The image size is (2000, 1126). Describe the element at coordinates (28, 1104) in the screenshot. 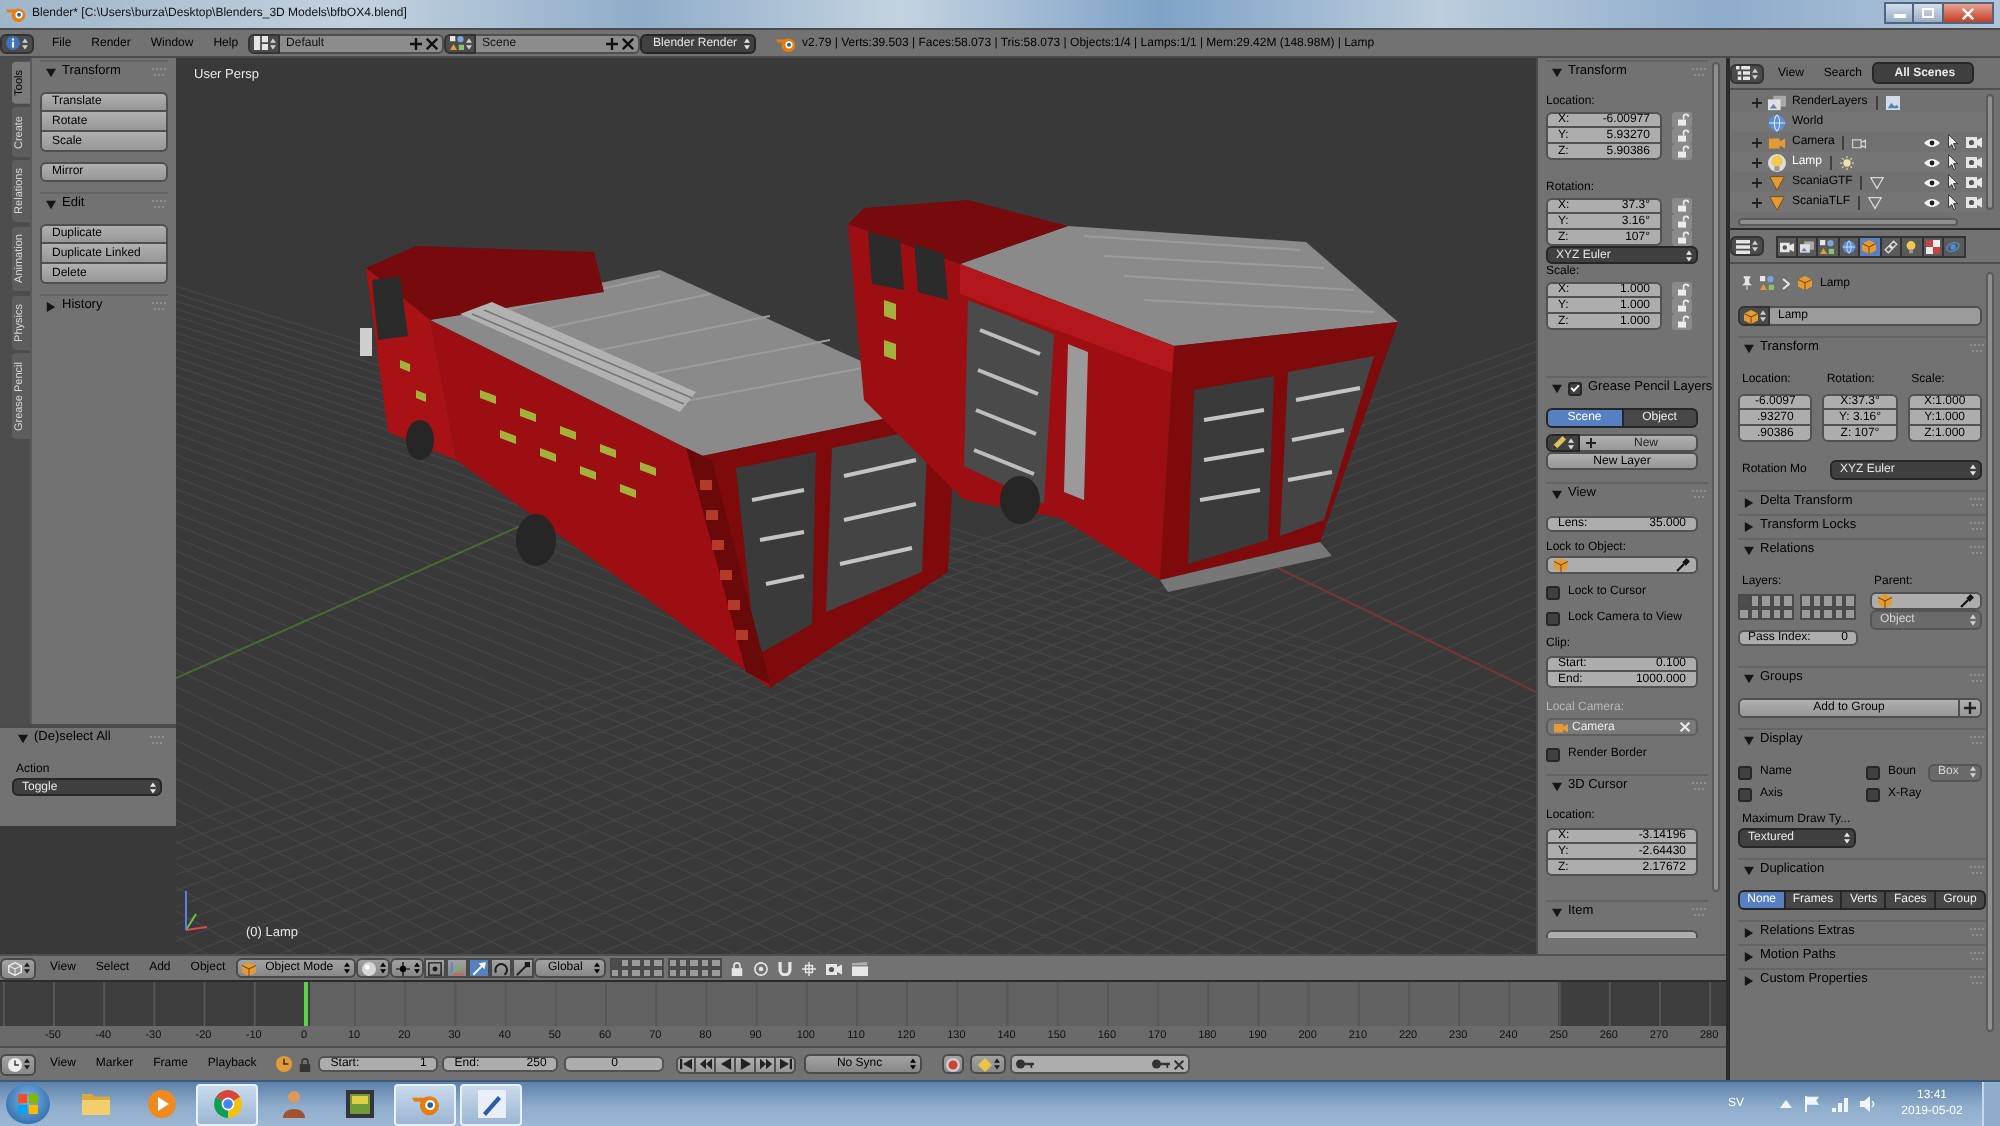

I see `start-button` at that location.